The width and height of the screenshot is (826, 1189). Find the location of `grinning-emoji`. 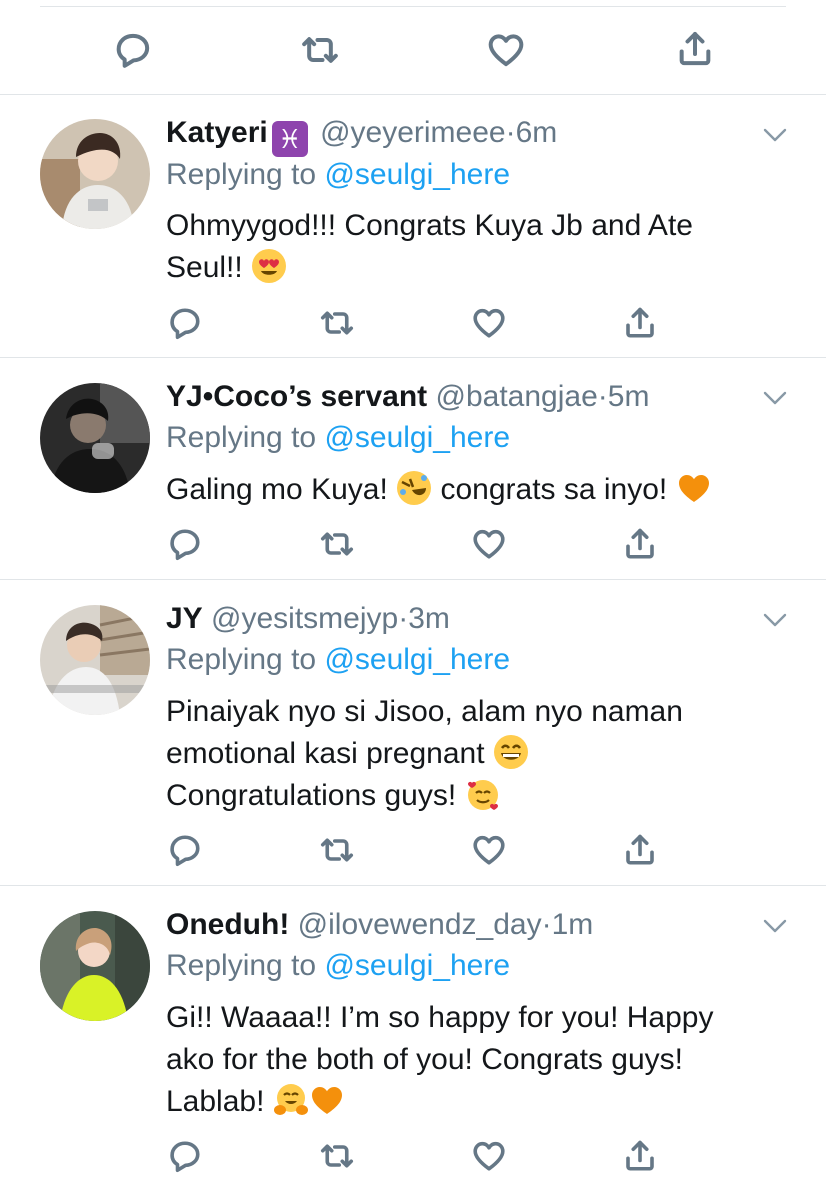

grinning-emoji is located at coordinates (511, 752).